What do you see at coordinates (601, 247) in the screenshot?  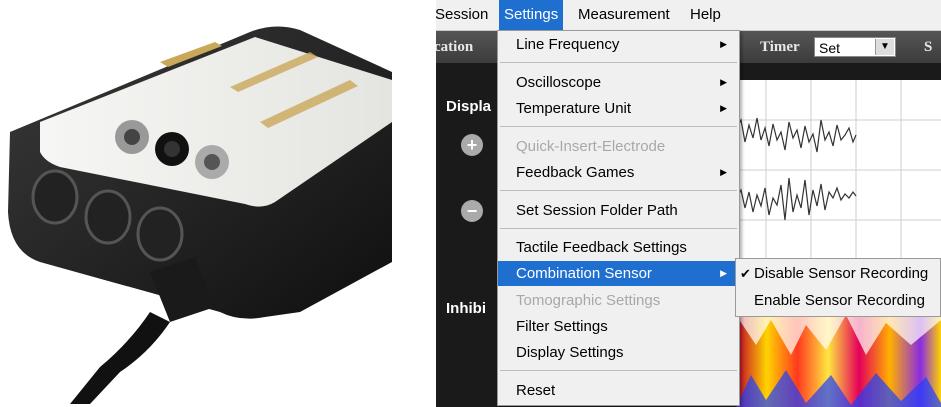 I see `menu-item-label: Tactile Feedback Settings` at bounding box center [601, 247].